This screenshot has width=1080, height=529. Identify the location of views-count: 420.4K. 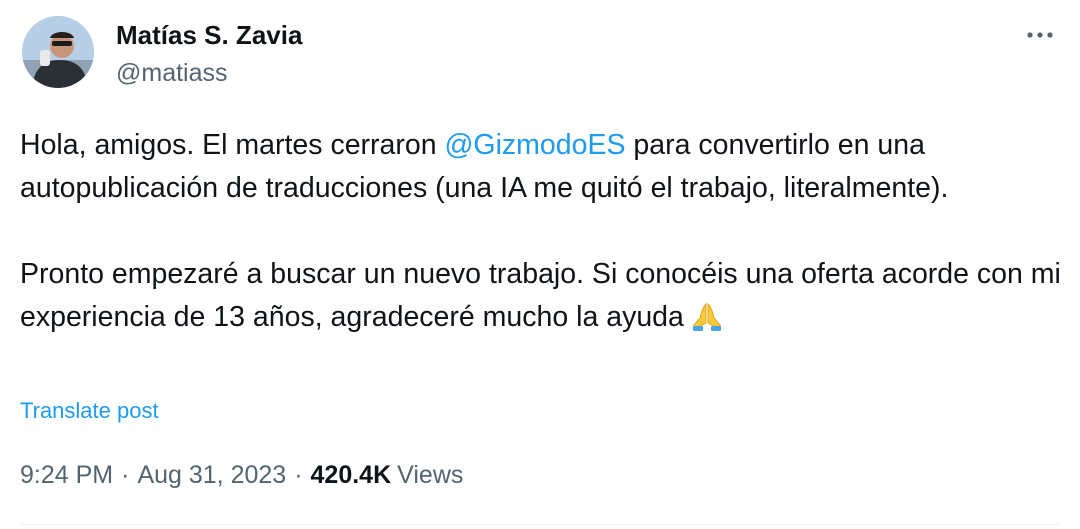
(351, 475).